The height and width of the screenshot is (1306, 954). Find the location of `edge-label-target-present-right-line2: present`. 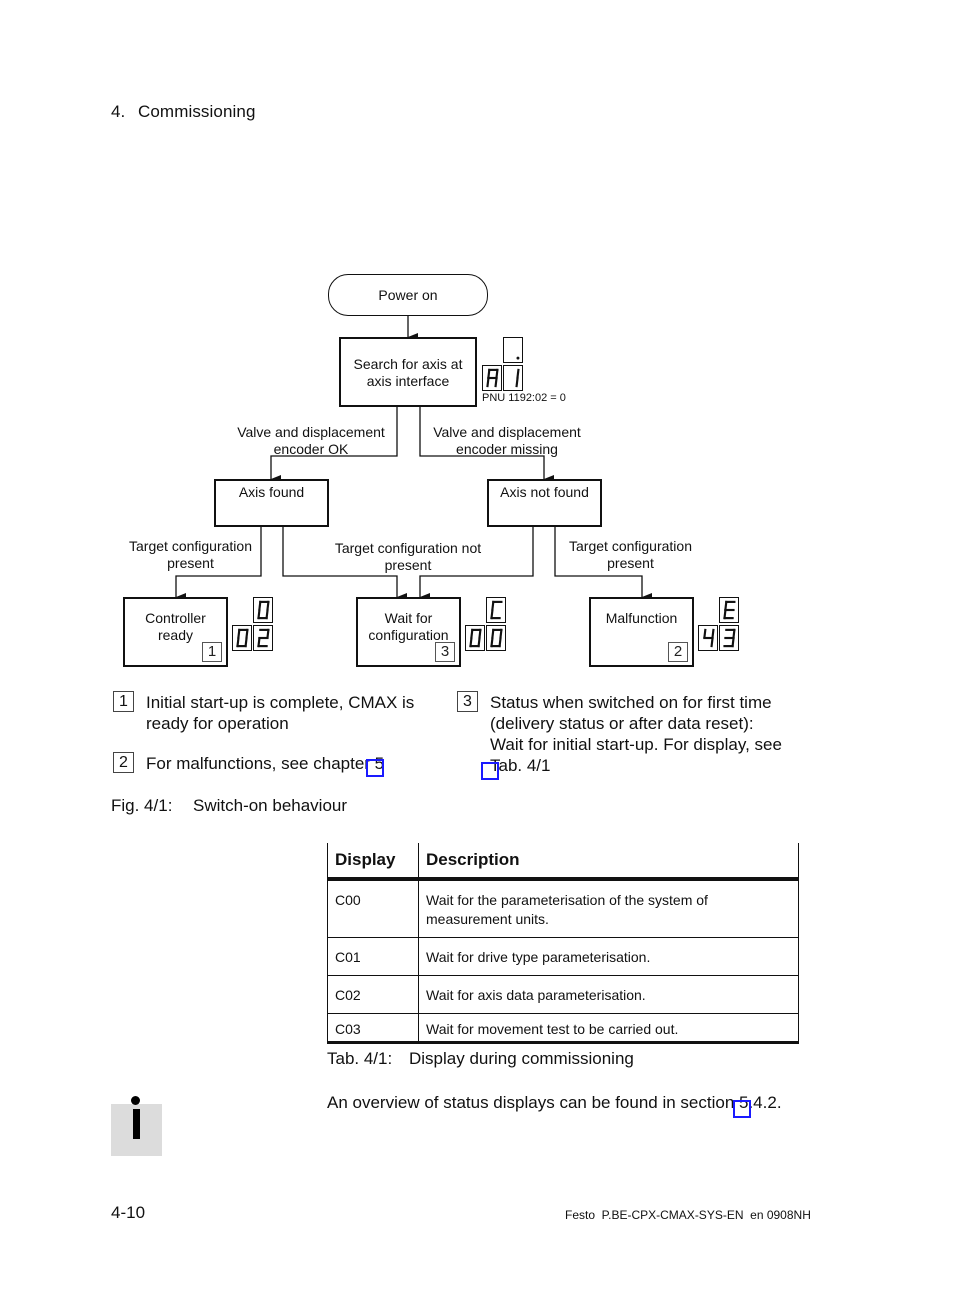

edge-label-target-present-right-line2: present is located at coordinates (630, 563).